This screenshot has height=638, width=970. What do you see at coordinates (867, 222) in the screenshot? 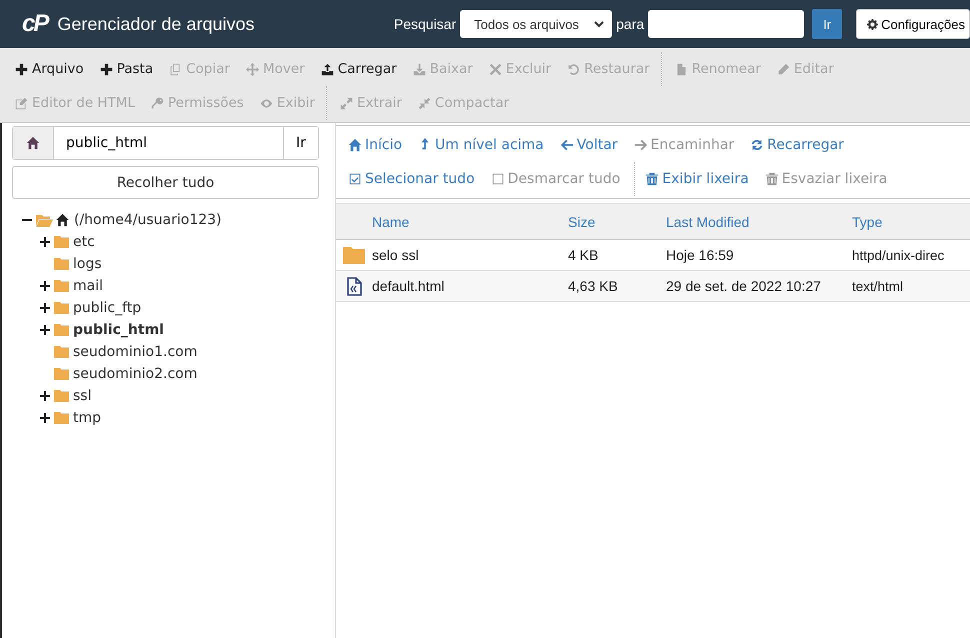
I see `column-header: Type` at bounding box center [867, 222].